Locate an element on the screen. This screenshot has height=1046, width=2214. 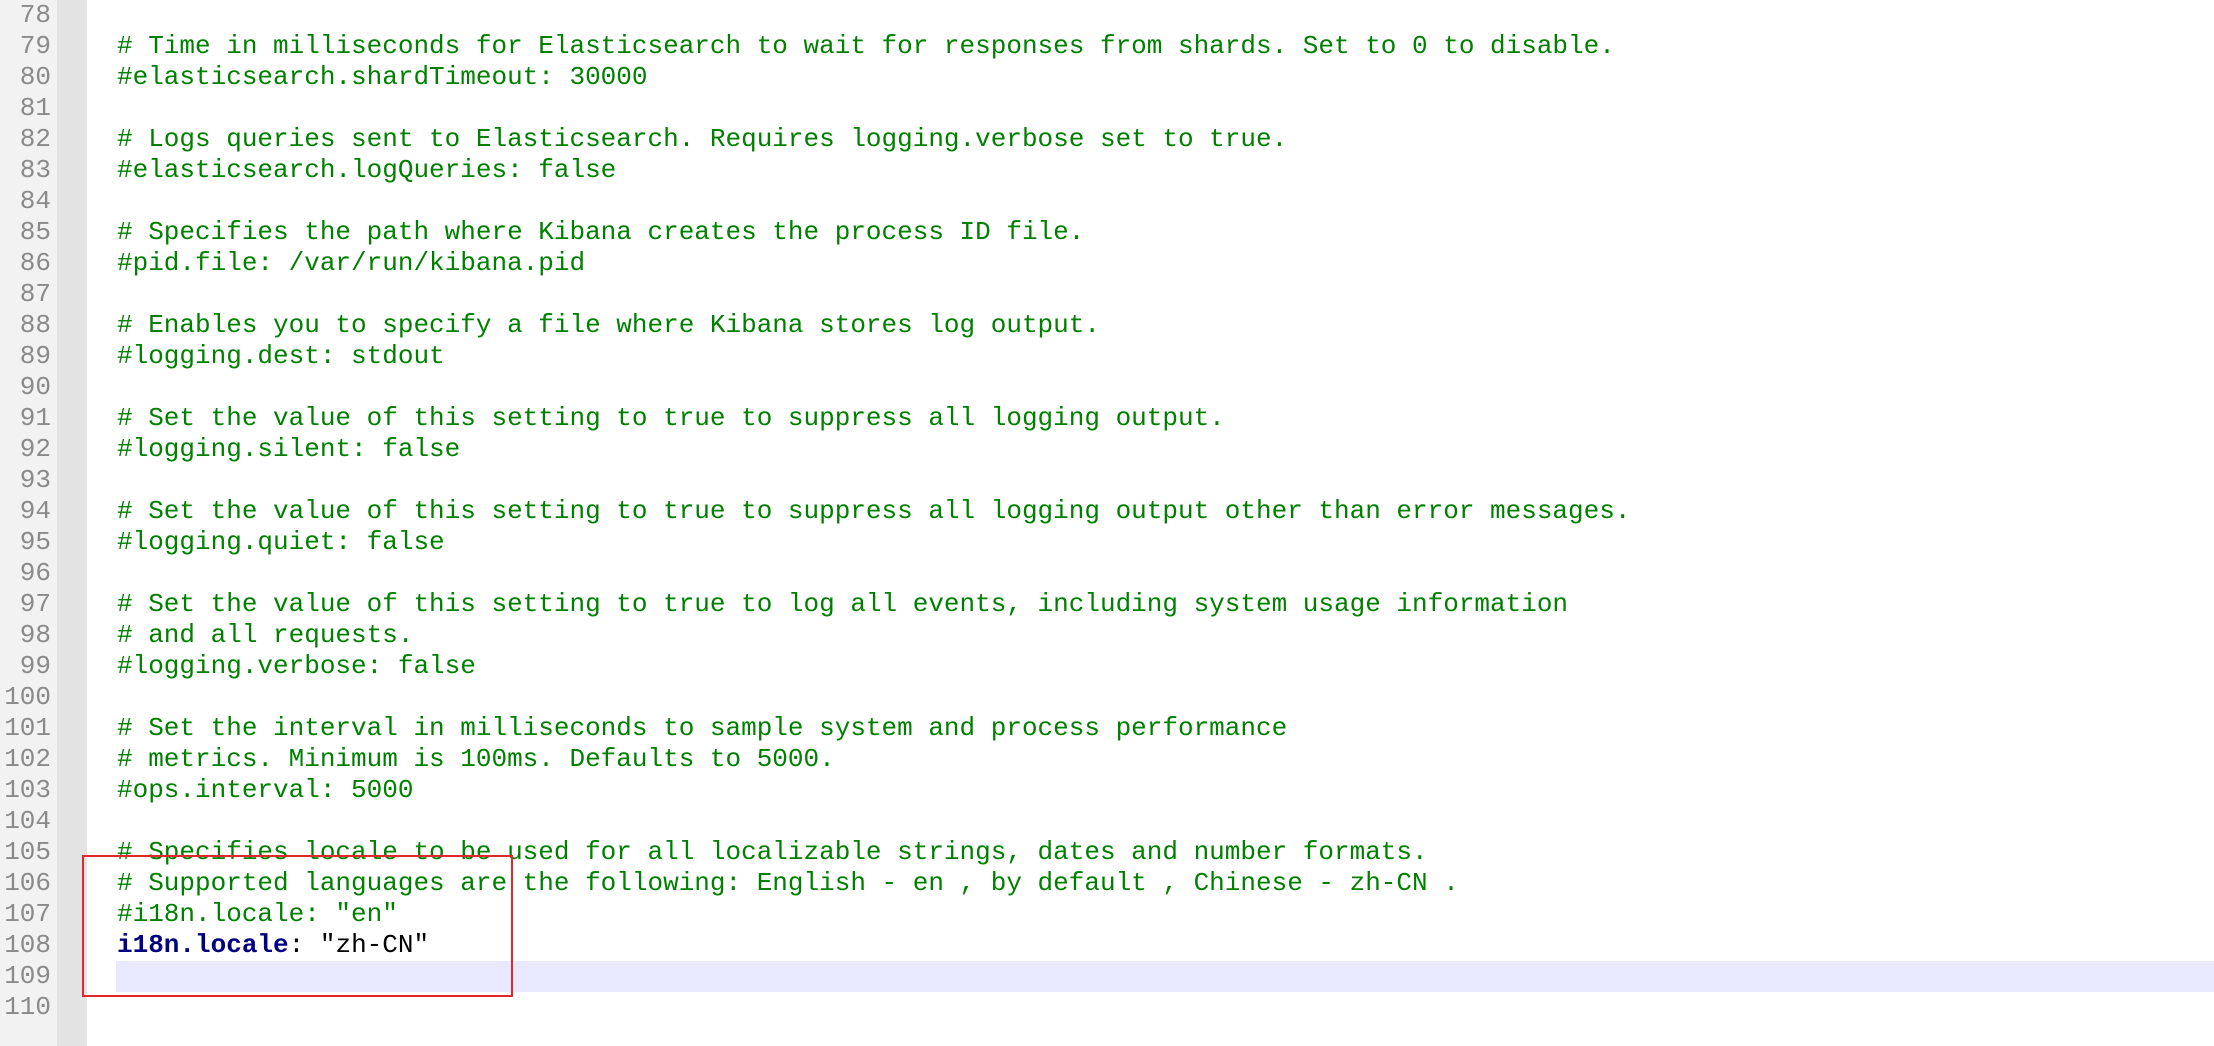
comment-line: #pid.file: /var/run/kibana.pid is located at coordinates (351, 263).